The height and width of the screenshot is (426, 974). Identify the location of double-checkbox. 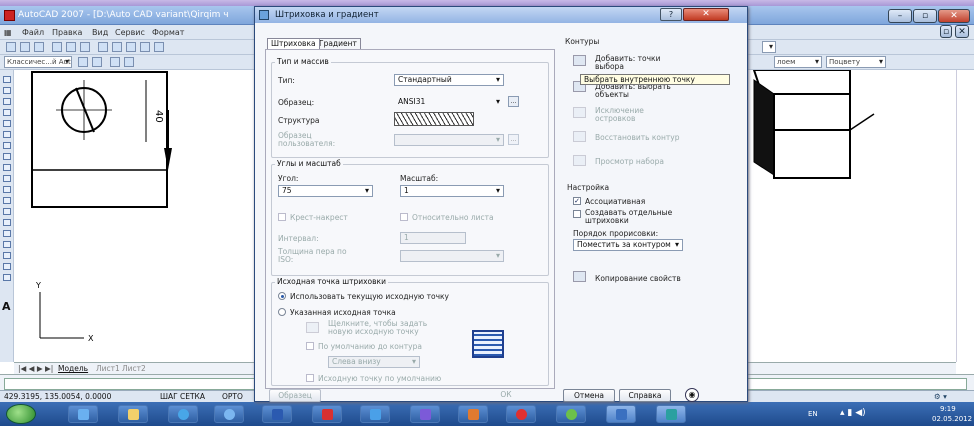
(282, 217).